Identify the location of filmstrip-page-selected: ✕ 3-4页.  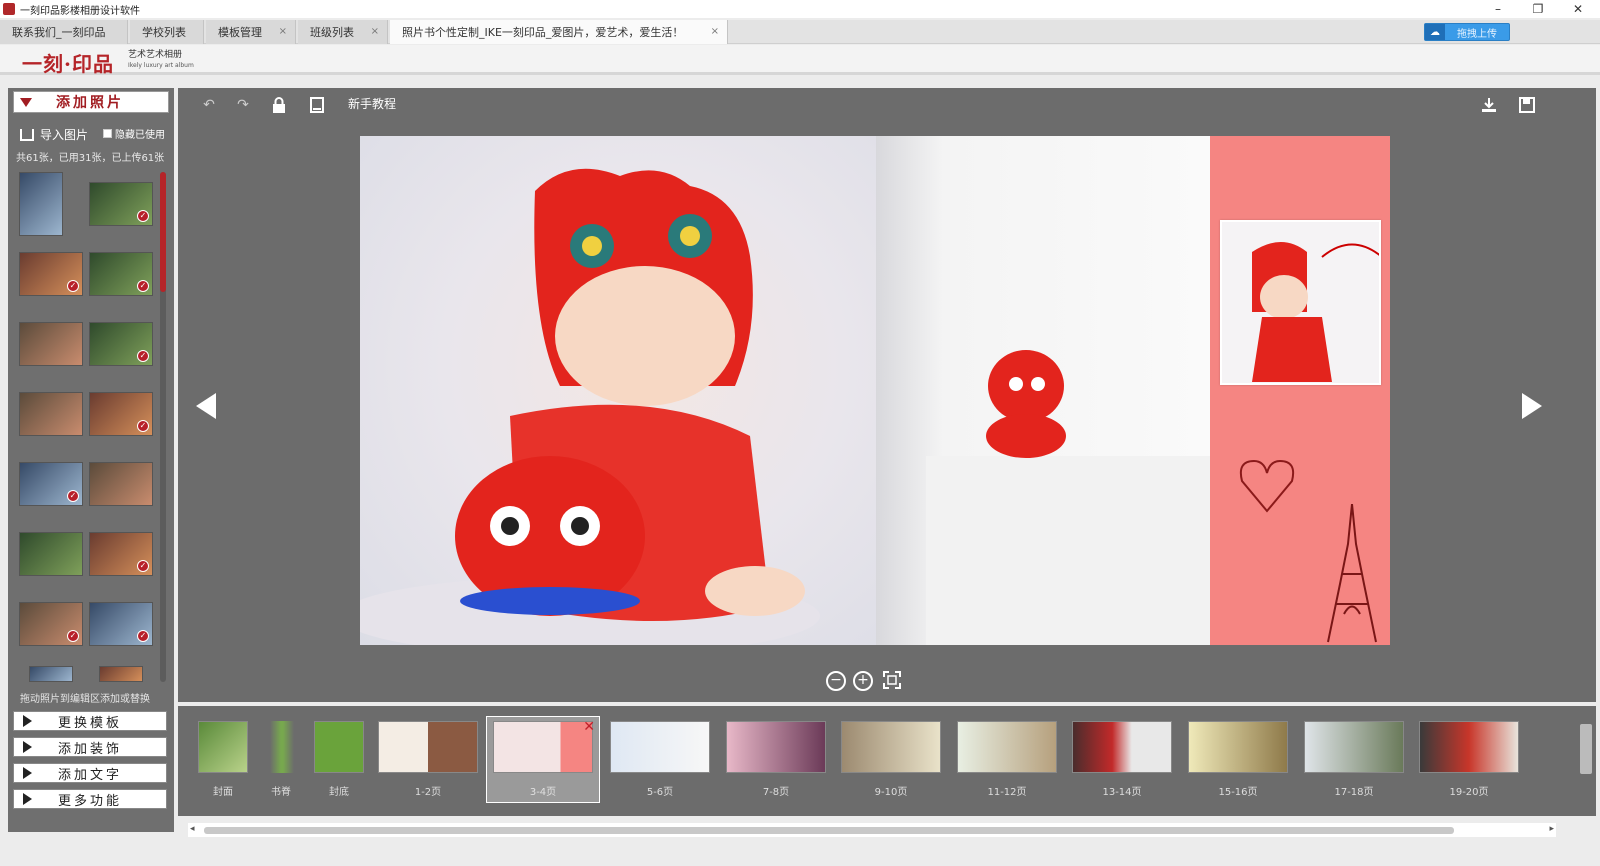
(543, 759).